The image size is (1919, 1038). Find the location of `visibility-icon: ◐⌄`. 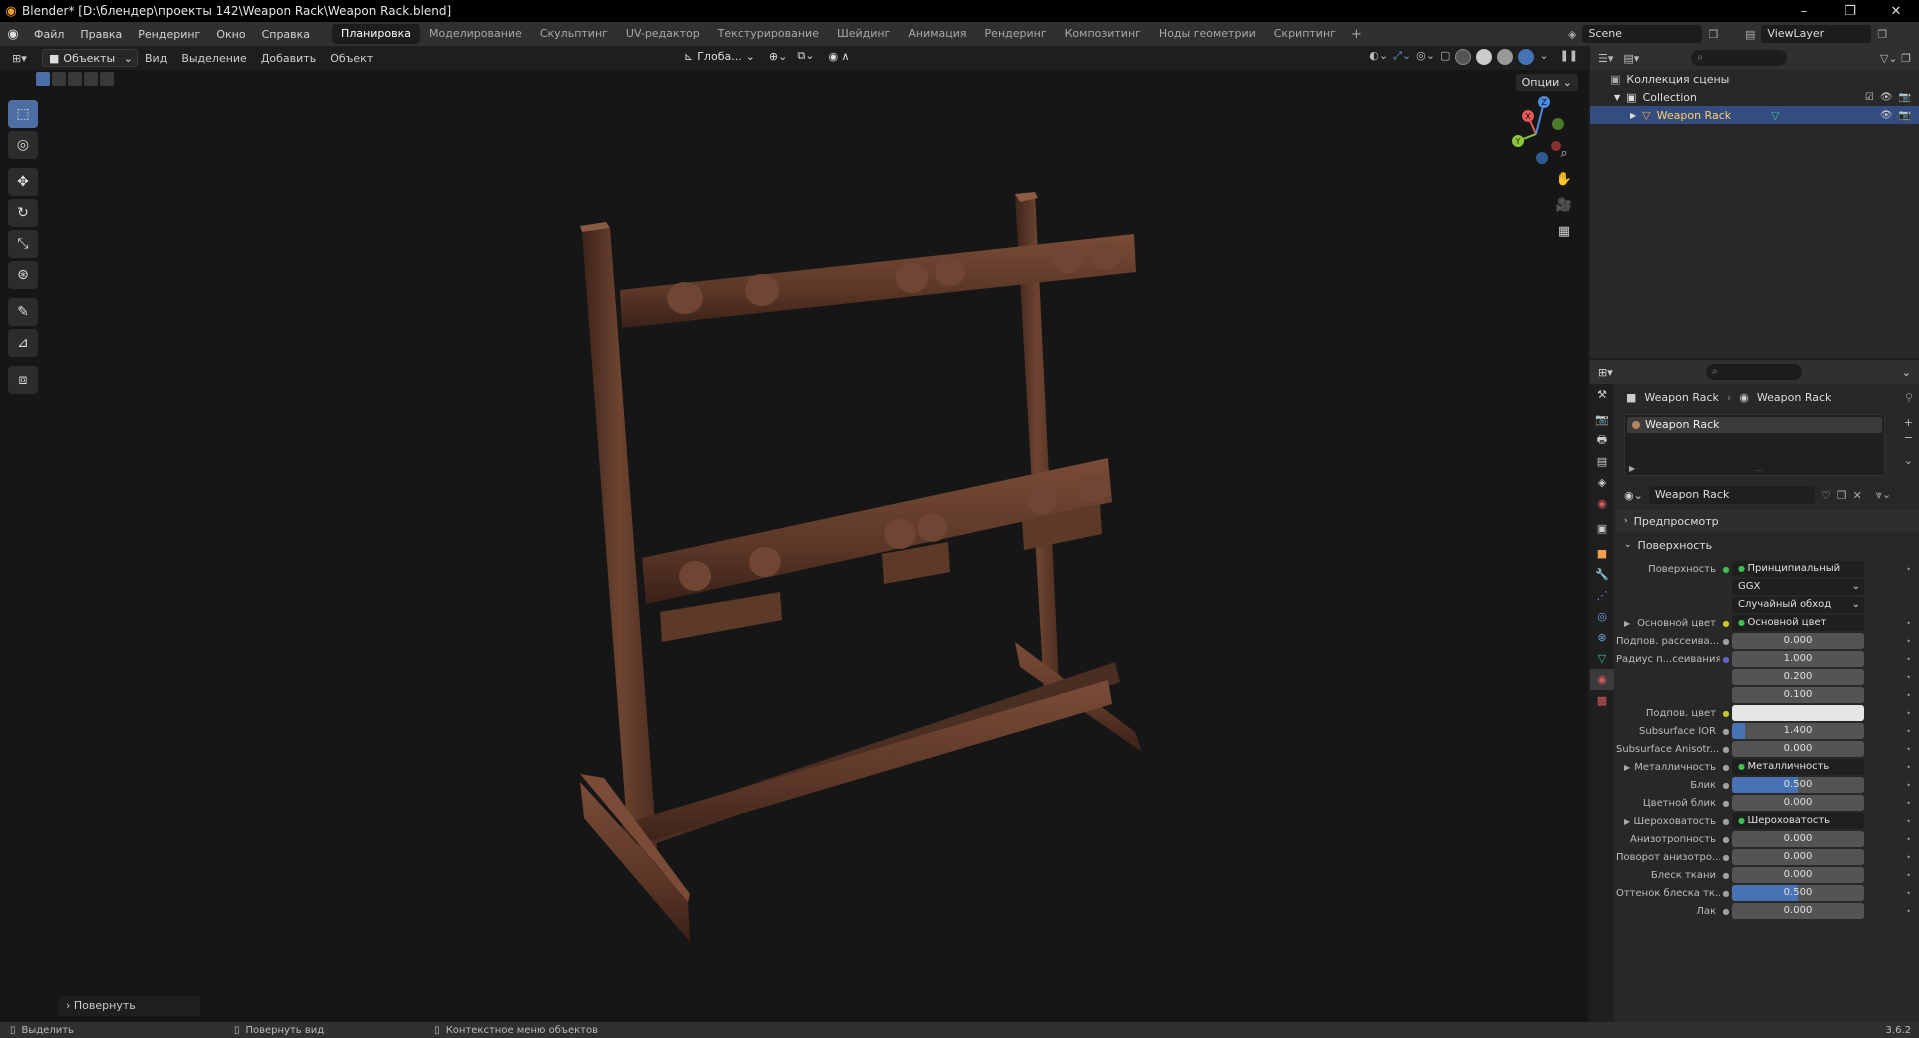

visibility-icon: ◐⌄ is located at coordinates (1378, 57).